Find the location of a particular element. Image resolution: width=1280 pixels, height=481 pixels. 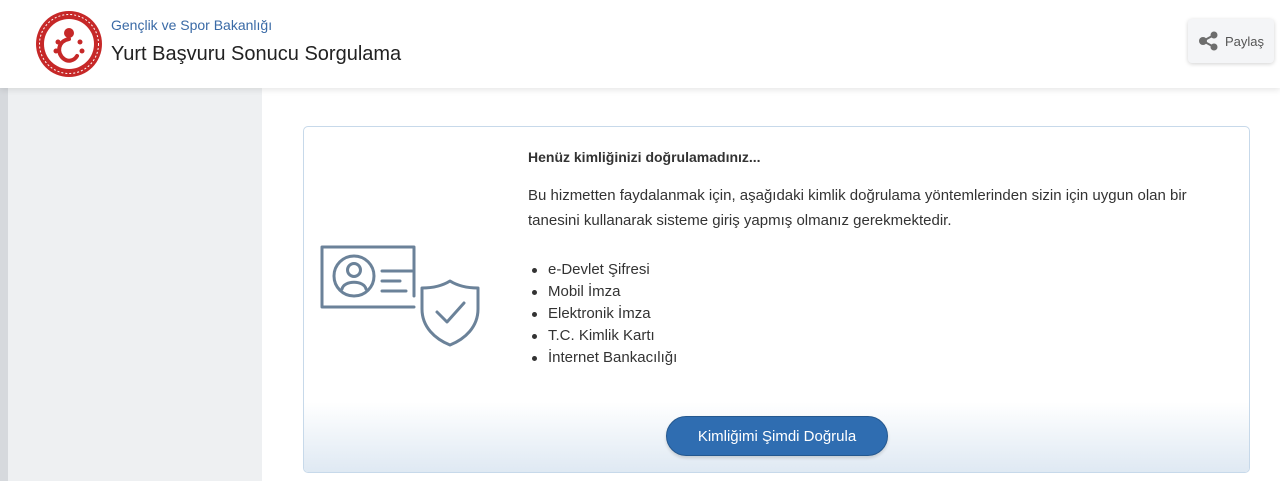

list-item: T.C. Kimlik Kartı is located at coordinates (602, 336).